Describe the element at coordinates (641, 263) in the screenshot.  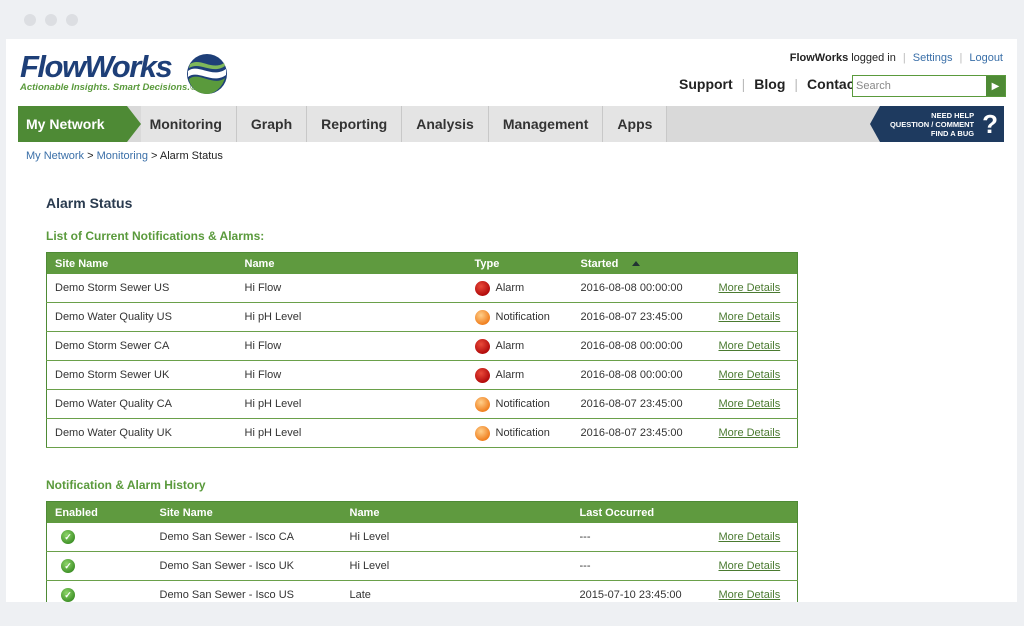
I see `col-started: Started` at that location.